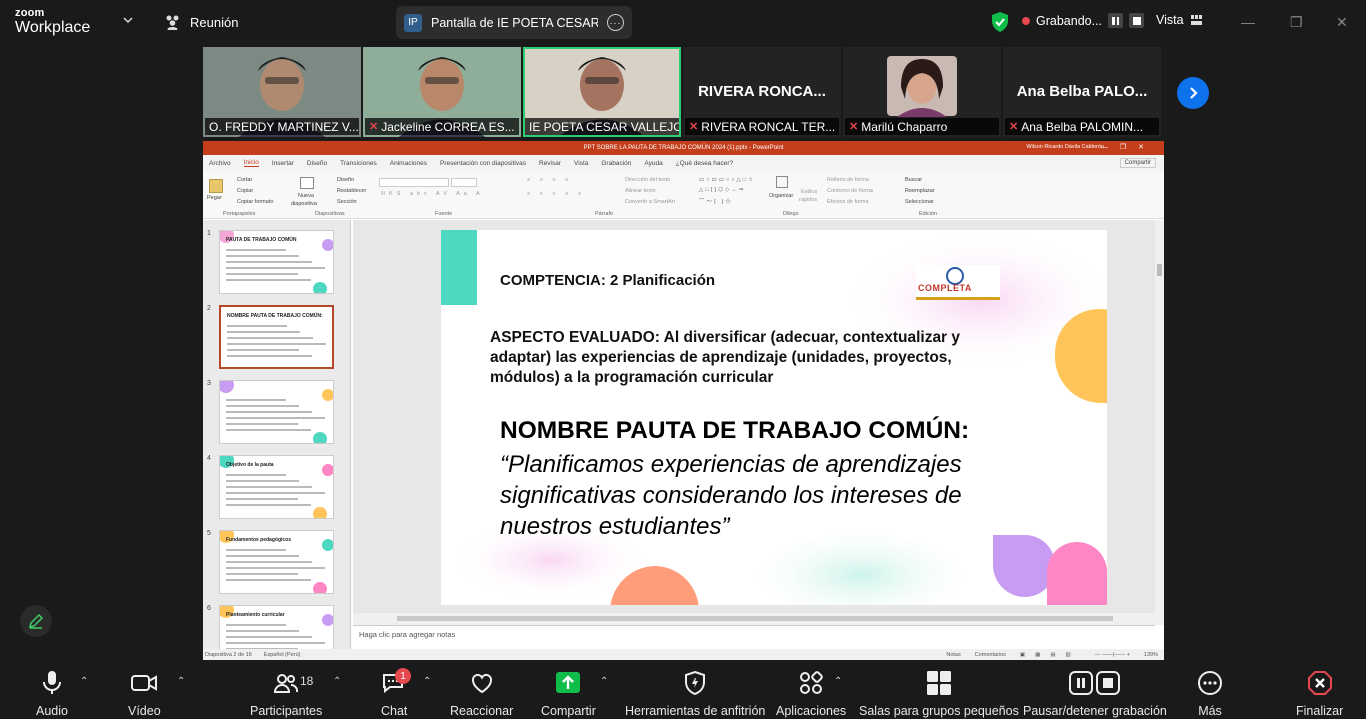 The image size is (1366, 719). I want to click on copy-button: Copiar, so click(245, 191).